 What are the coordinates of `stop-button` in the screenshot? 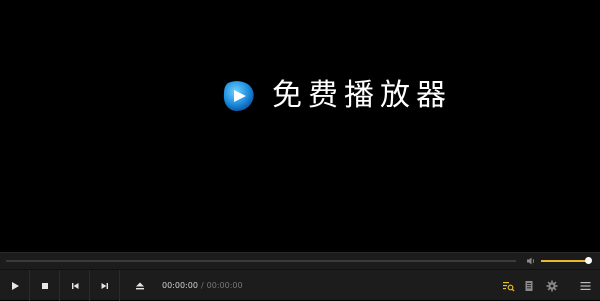 It's located at (45, 285).